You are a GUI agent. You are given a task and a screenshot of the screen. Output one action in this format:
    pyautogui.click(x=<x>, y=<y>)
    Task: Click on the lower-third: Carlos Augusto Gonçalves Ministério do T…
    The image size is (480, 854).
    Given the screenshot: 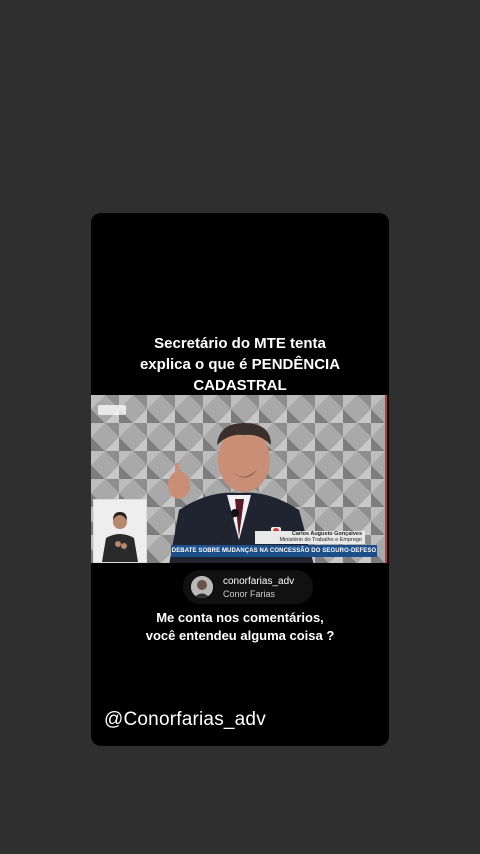 What is the action you would take?
    pyautogui.click(x=274, y=544)
    